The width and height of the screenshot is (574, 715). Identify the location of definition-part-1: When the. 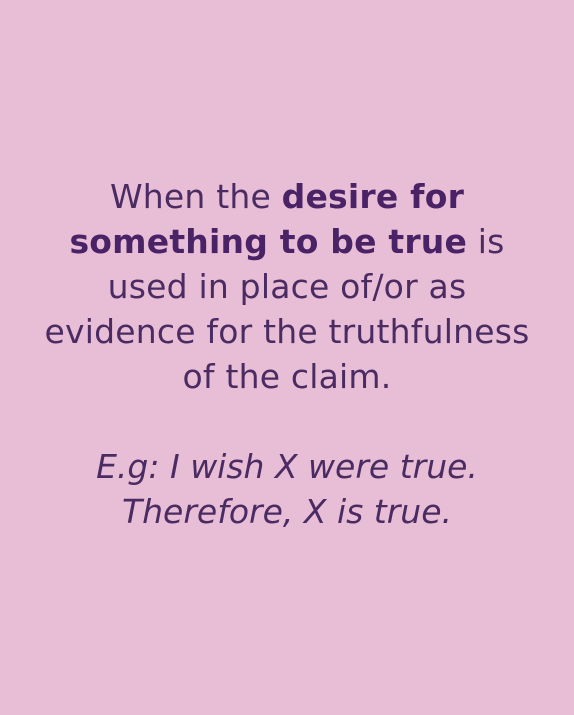
(195, 196).